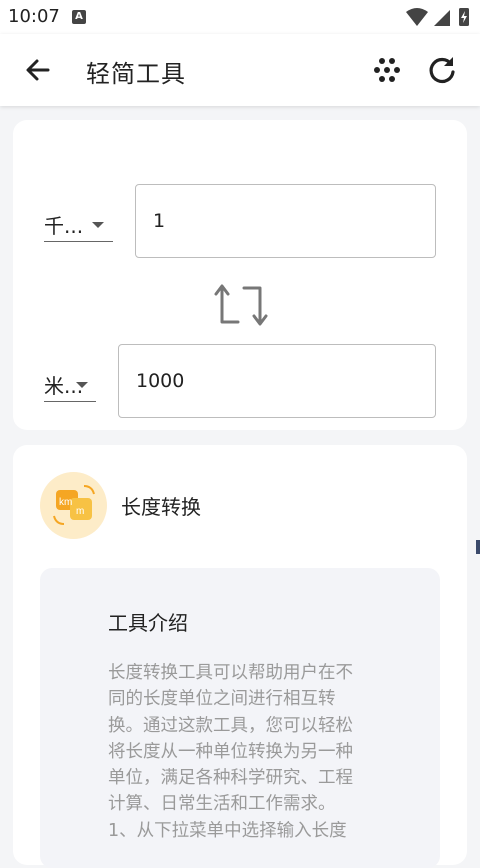 This screenshot has width=480, height=868. I want to click on wifi-icon, so click(417, 17).